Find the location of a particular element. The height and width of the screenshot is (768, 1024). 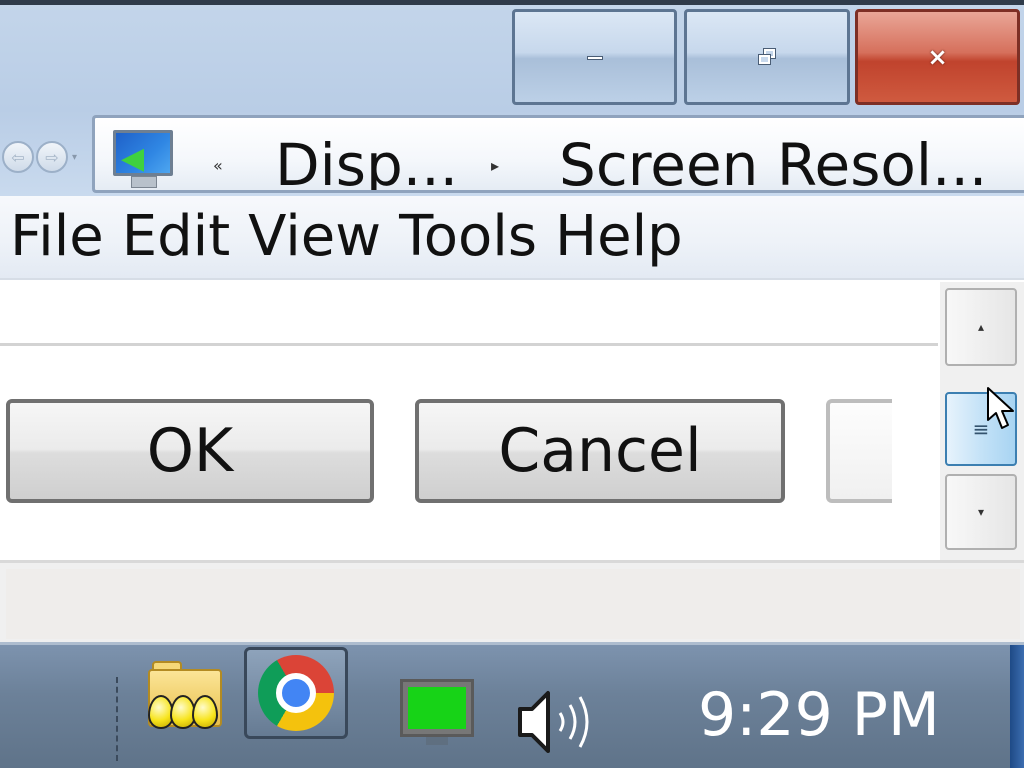

separator-line is located at coordinates (469, 344).